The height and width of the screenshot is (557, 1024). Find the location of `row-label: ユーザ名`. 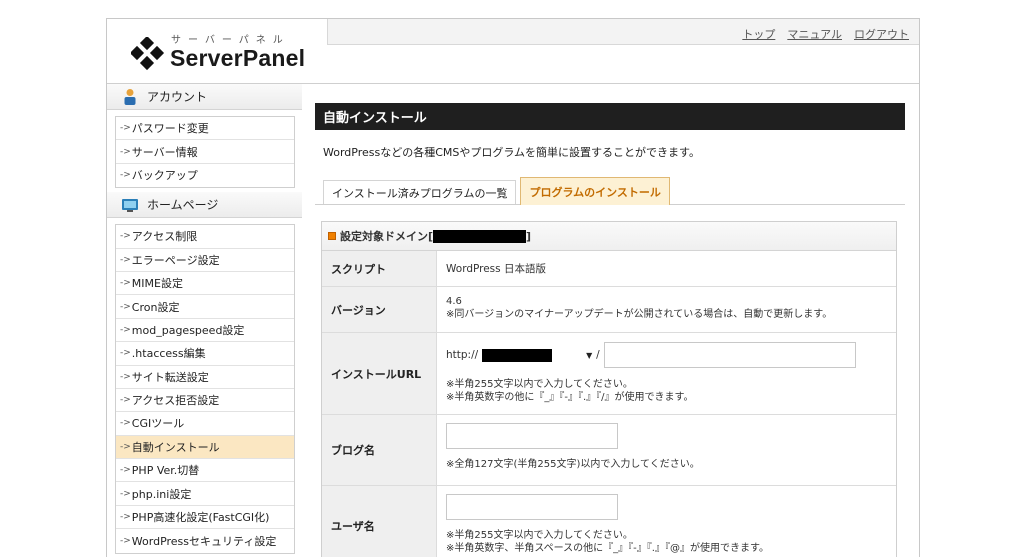

row-label: ユーザ名 is located at coordinates (379, 521).